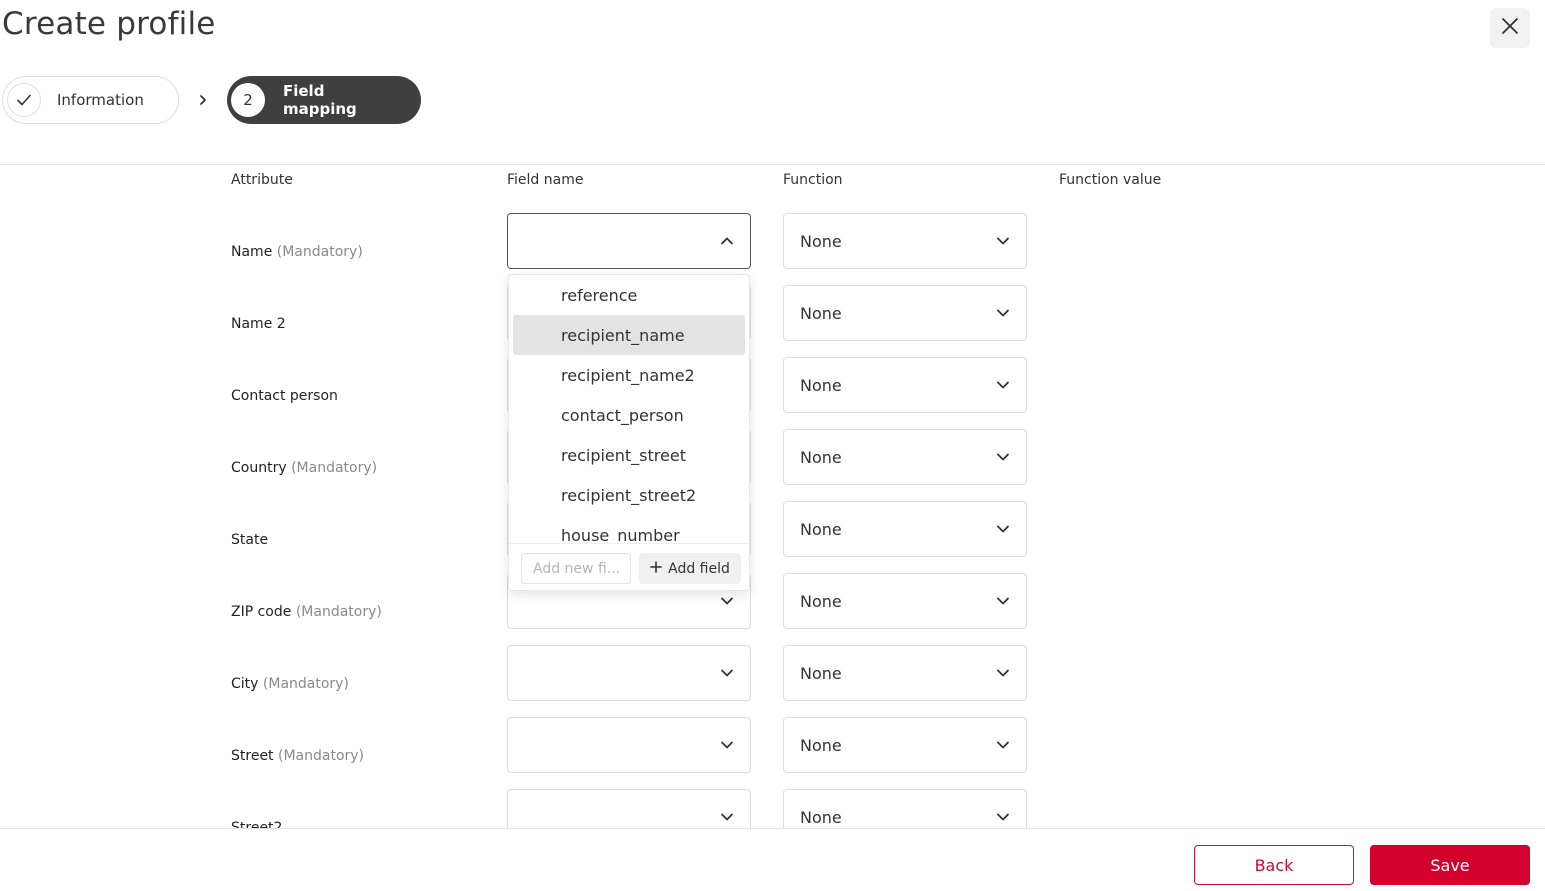 This screenshot has width=1545, height=891. What do you see at coordinates (699, 568) in the screenshot?
I see `add-field-label: Add field` at bounding box center [699, 568].